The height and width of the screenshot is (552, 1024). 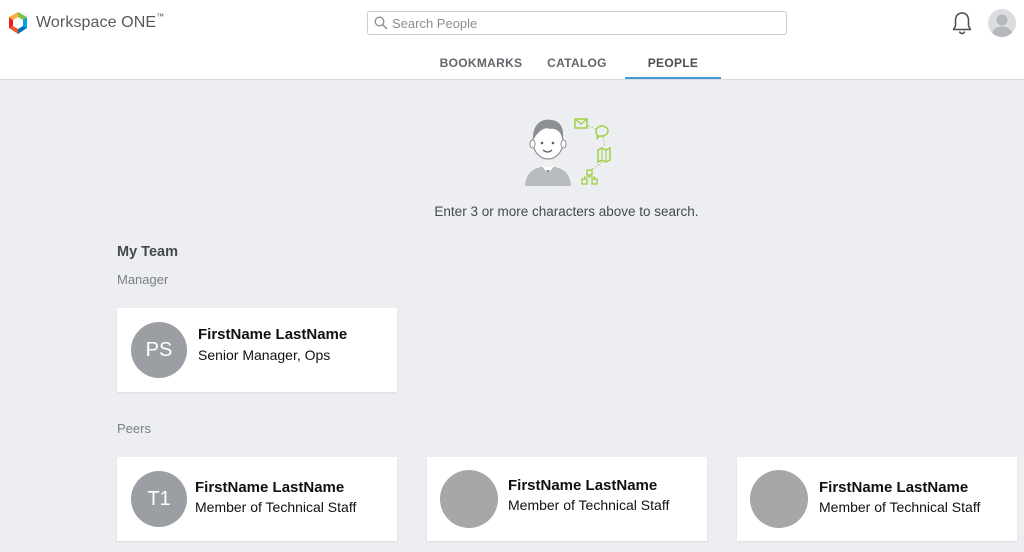 What do you see at coordinates (264, 355) in the screenshot?
I see `manager-role: Senior Manager, Ops` at bounding box center [264, 355].